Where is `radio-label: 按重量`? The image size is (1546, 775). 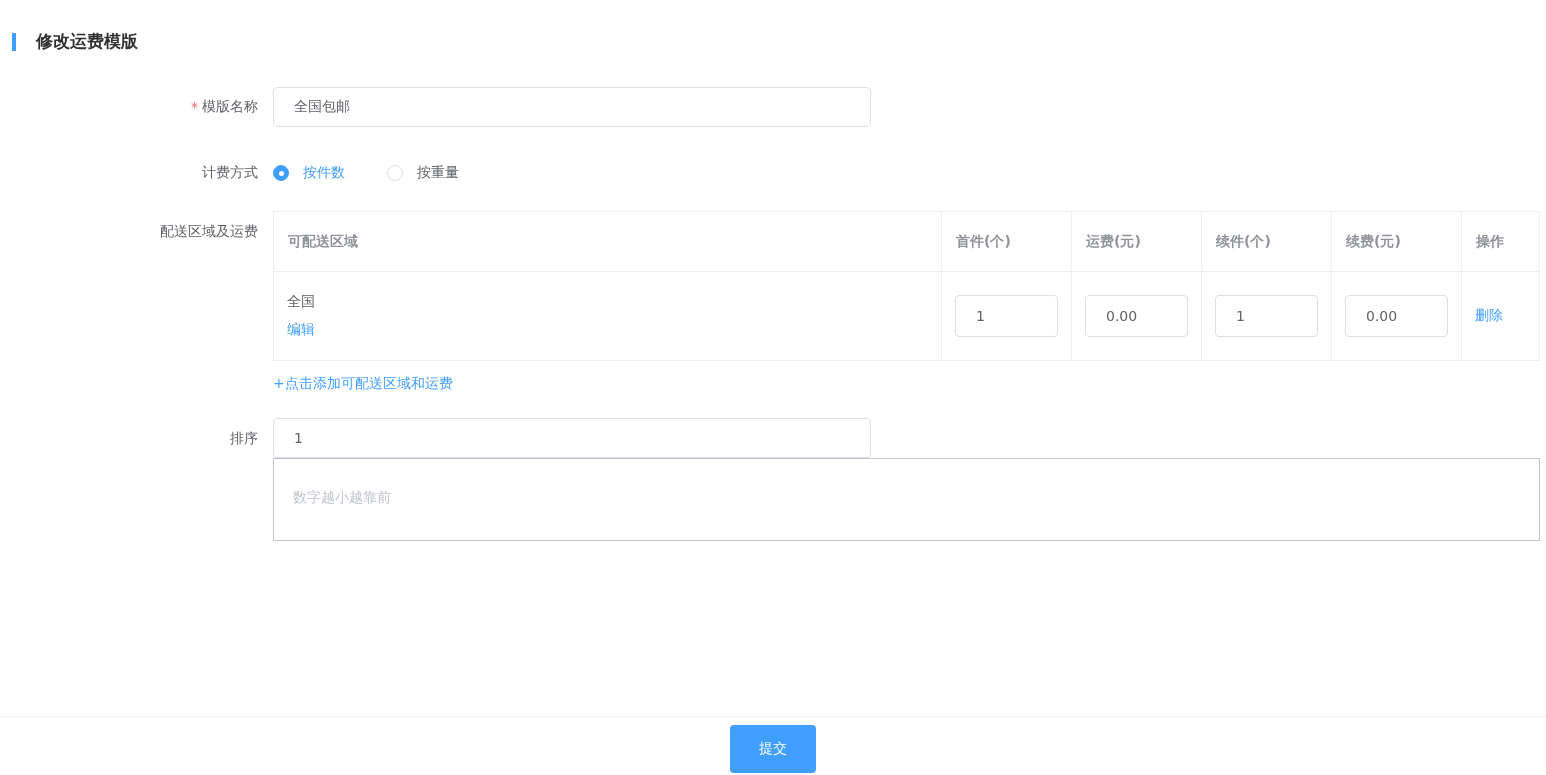
radio-label: 按重量 is located at coordinates (438, 173).